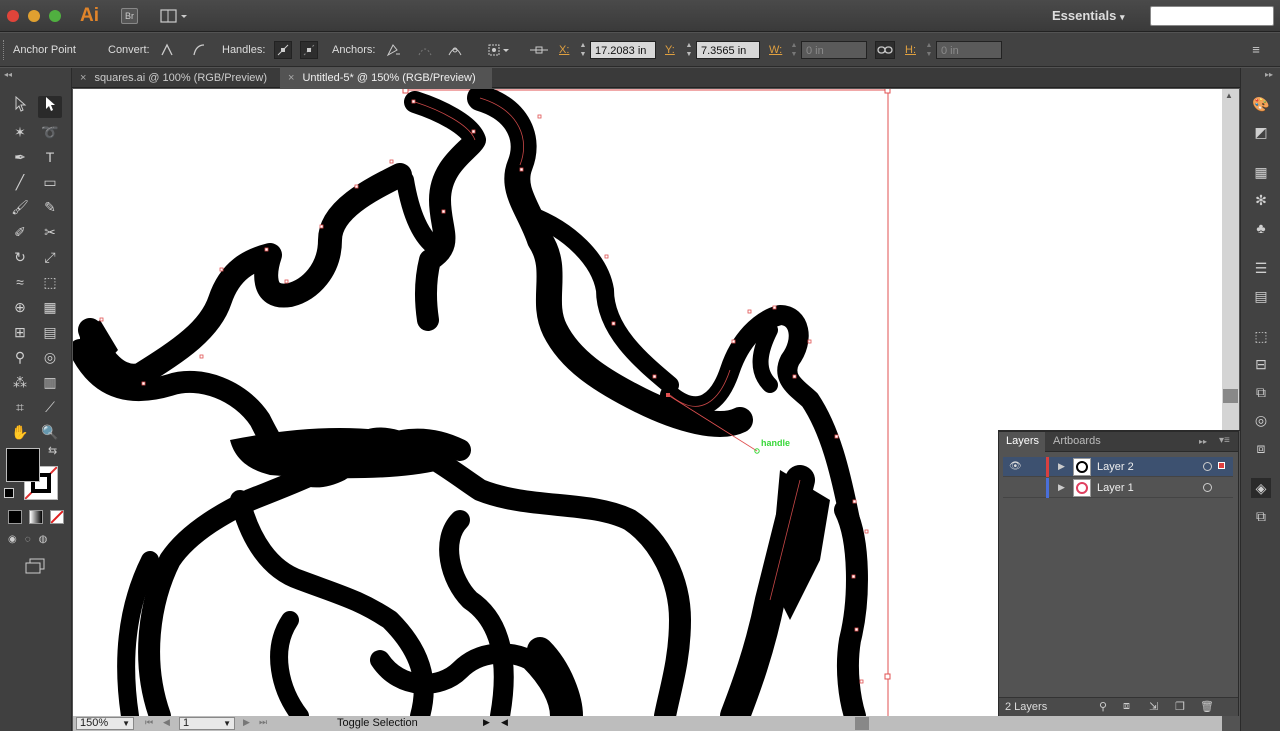 The height and width of the screenshot is (731, 1280). I want to click on graph-tool-icon: ▥, so click(50, 382).